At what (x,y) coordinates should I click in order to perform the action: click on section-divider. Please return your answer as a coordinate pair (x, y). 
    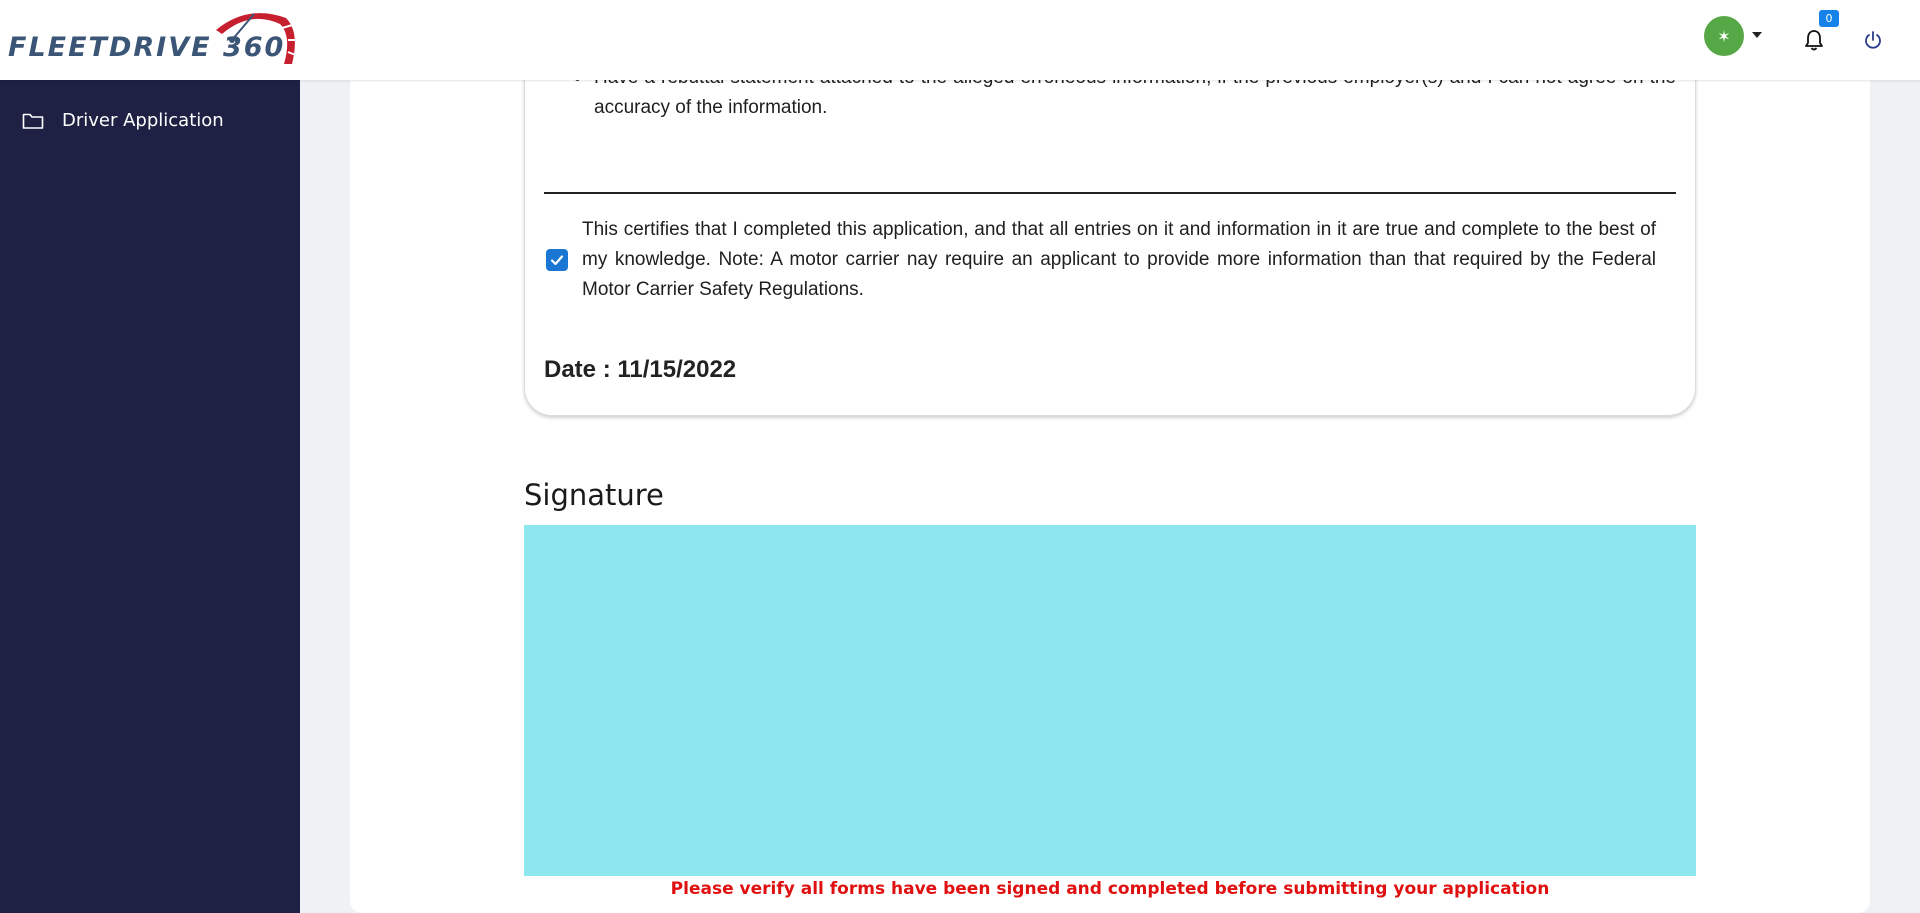
    Looking at the image, I should click on (1110, 193).